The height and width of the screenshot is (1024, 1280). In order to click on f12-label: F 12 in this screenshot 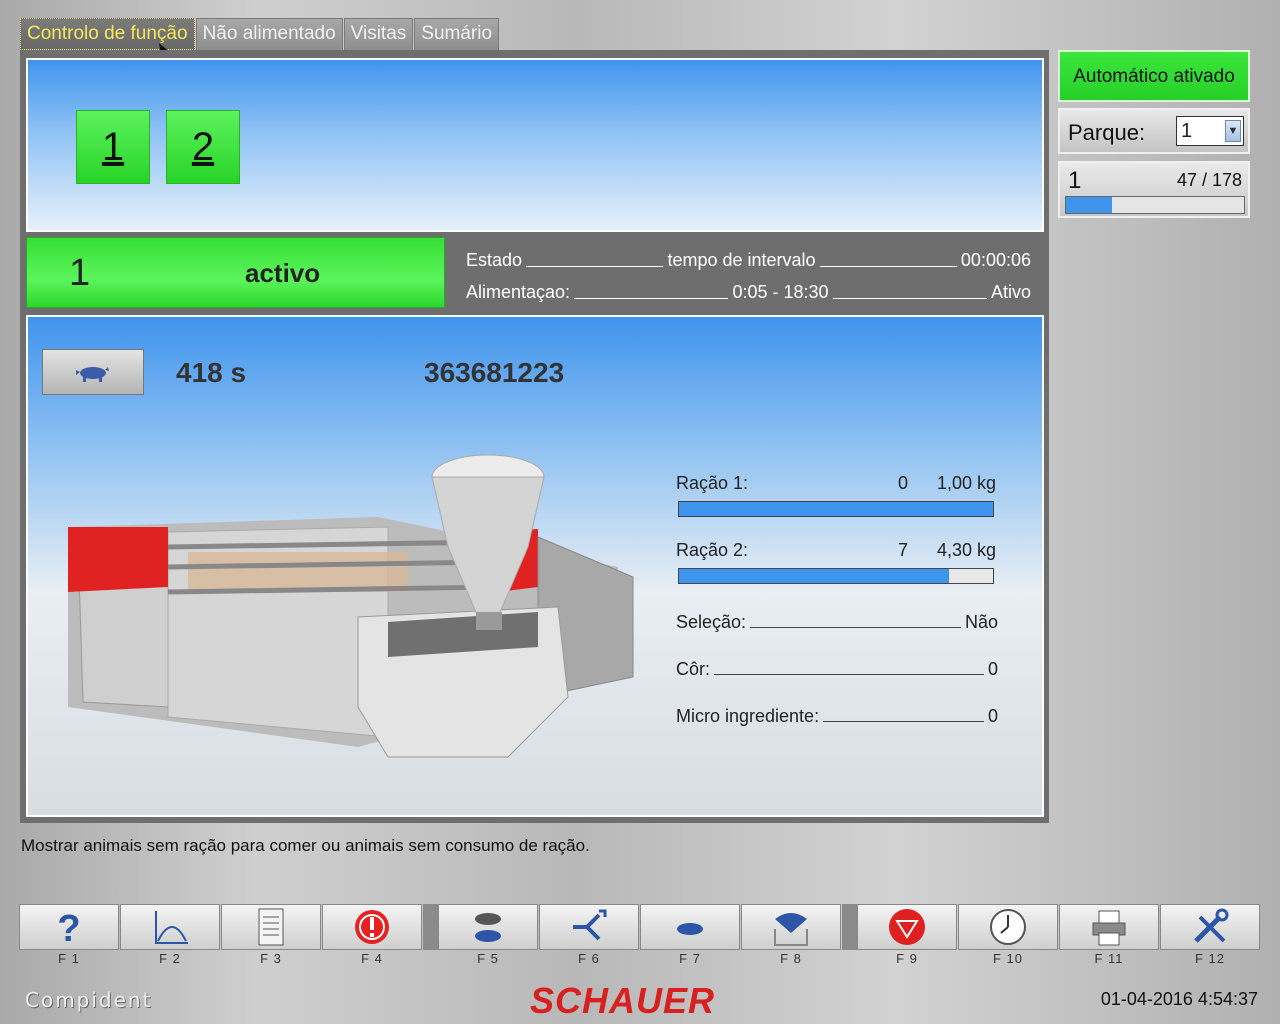, I will do `click(1209, 958)`.